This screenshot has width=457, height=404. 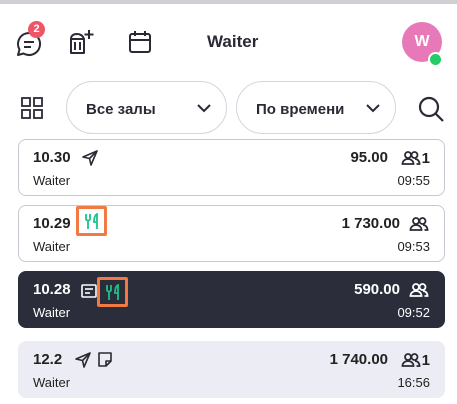 I want to click on online-status-dot, so click(x=435, y=59).